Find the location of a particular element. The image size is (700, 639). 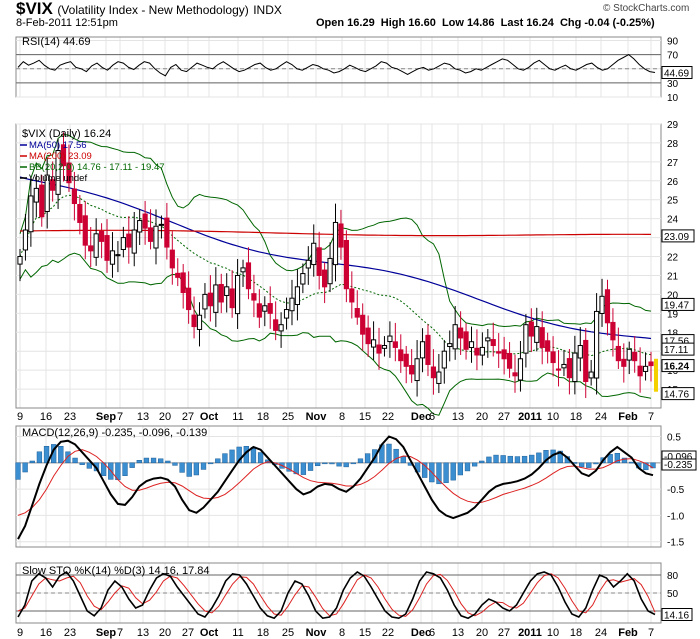

x-axis-label: 11 is located at coordinates (237, 417).